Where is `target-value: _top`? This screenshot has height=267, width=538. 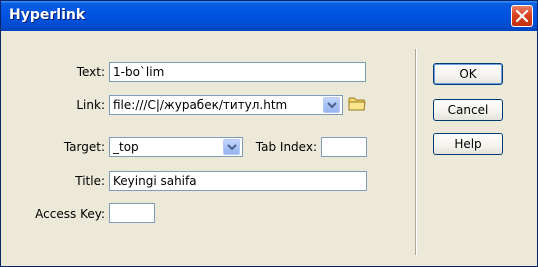
target-value: _top is located at coordinates (126, 147).